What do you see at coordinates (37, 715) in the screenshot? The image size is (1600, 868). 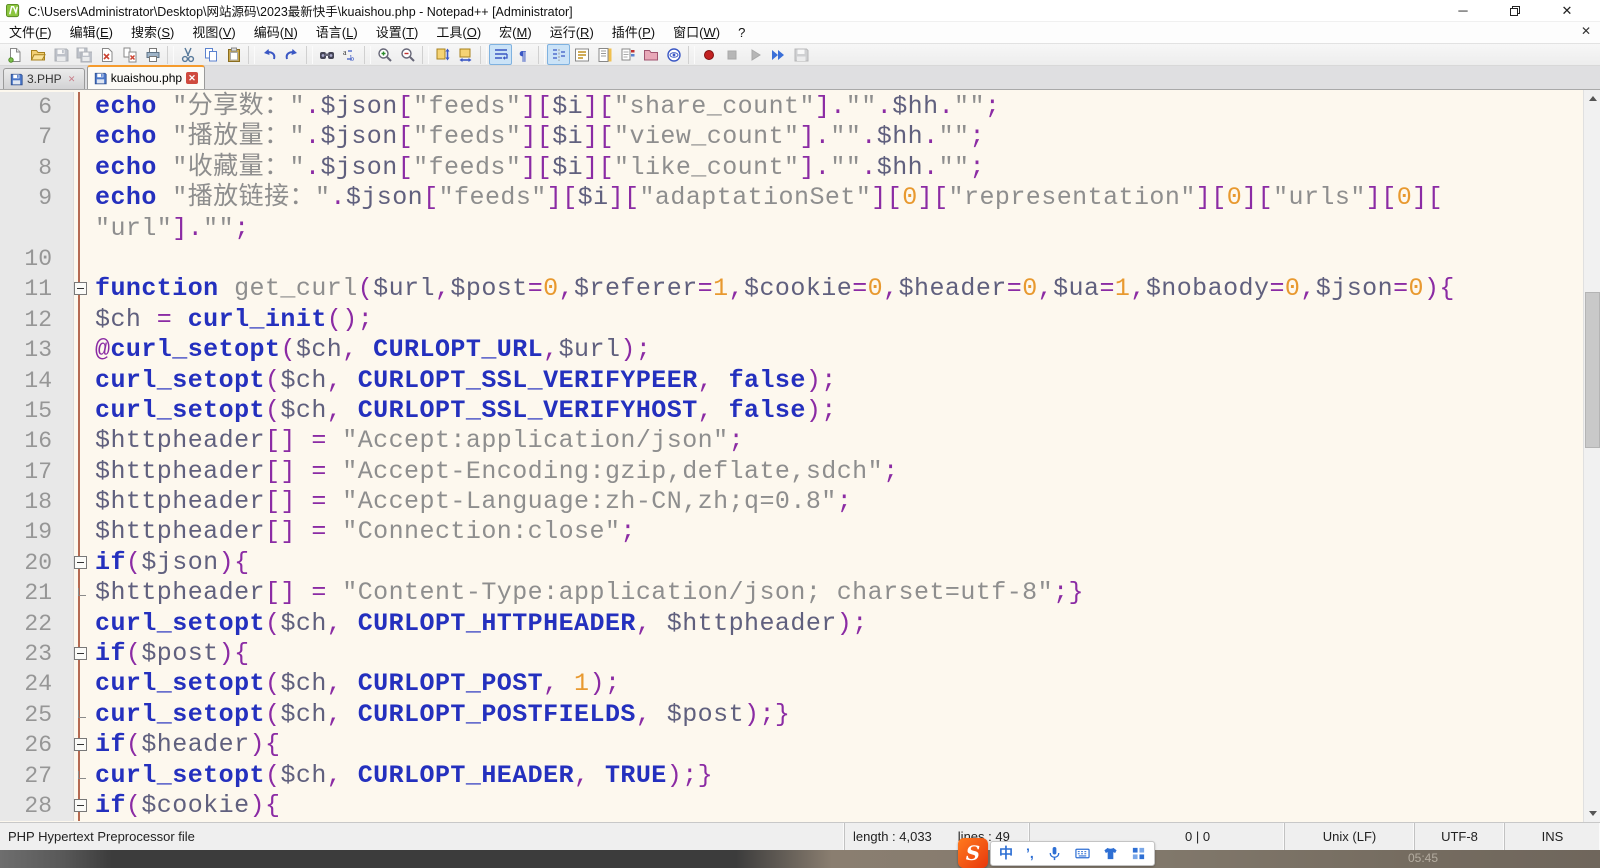 I see `line-number: 25` at bounding box center [37, 715].